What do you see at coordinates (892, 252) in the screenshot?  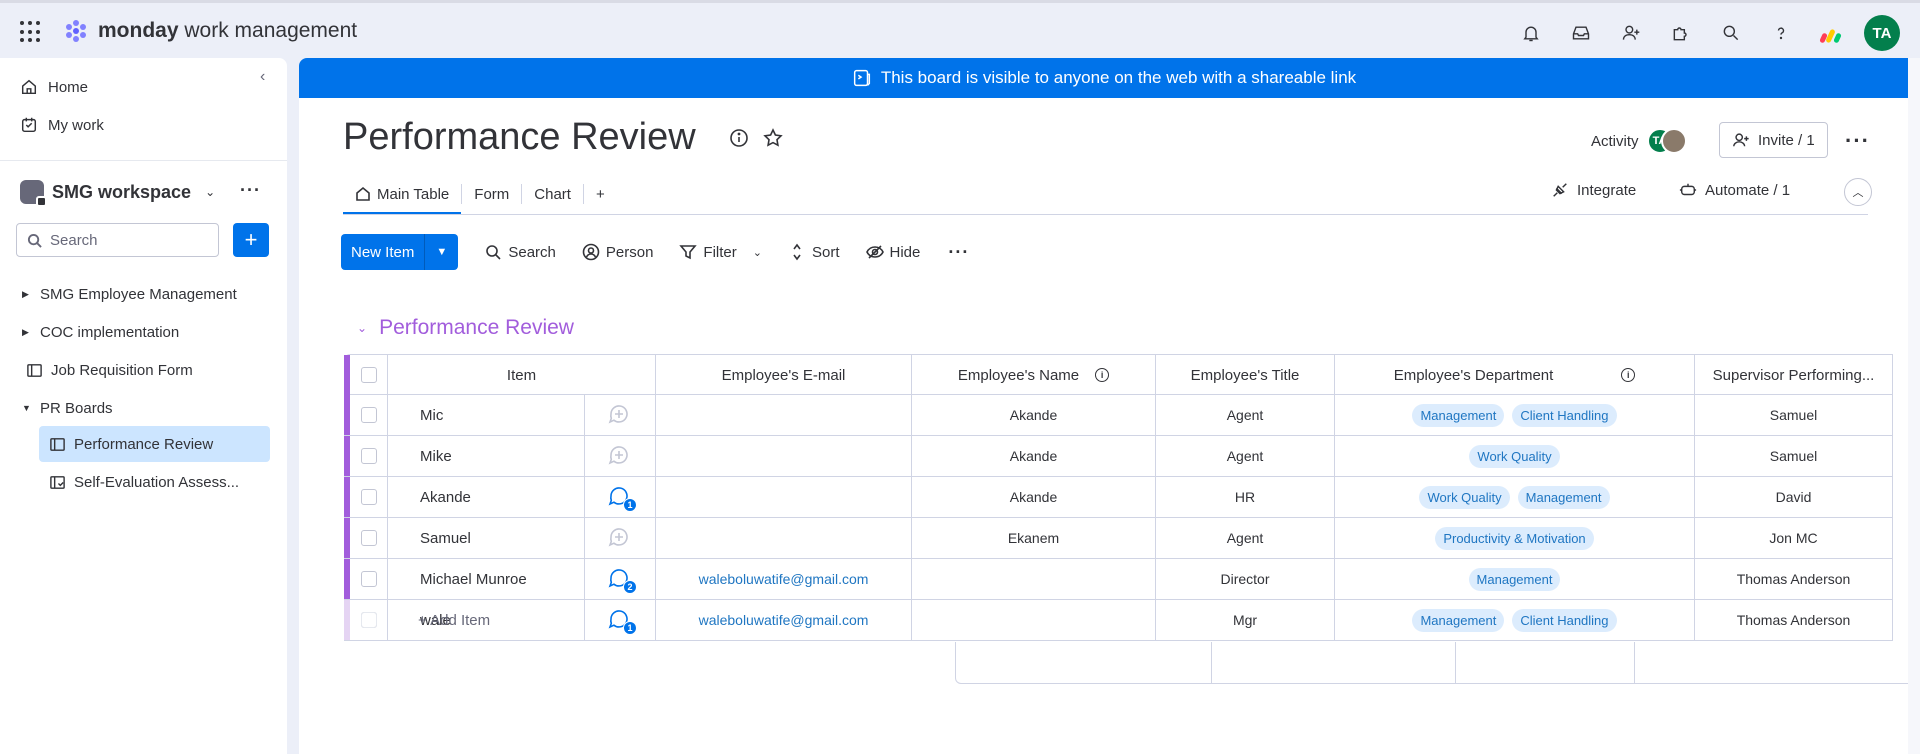 I see `hide-button: Hide` at bounding box center [892, 252].